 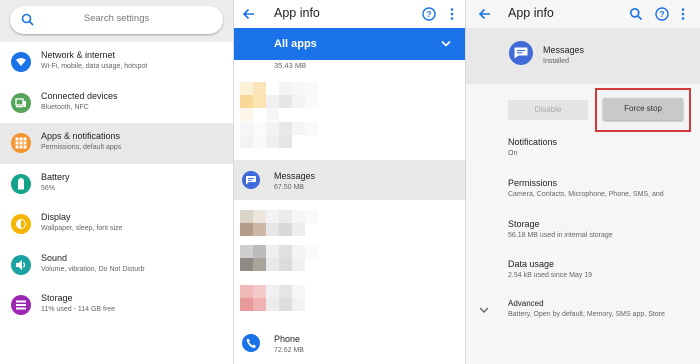 What do you see at coordinates (21, 102) in the screenshot?
I see `devices-icon` at bounding box center [21, 102].